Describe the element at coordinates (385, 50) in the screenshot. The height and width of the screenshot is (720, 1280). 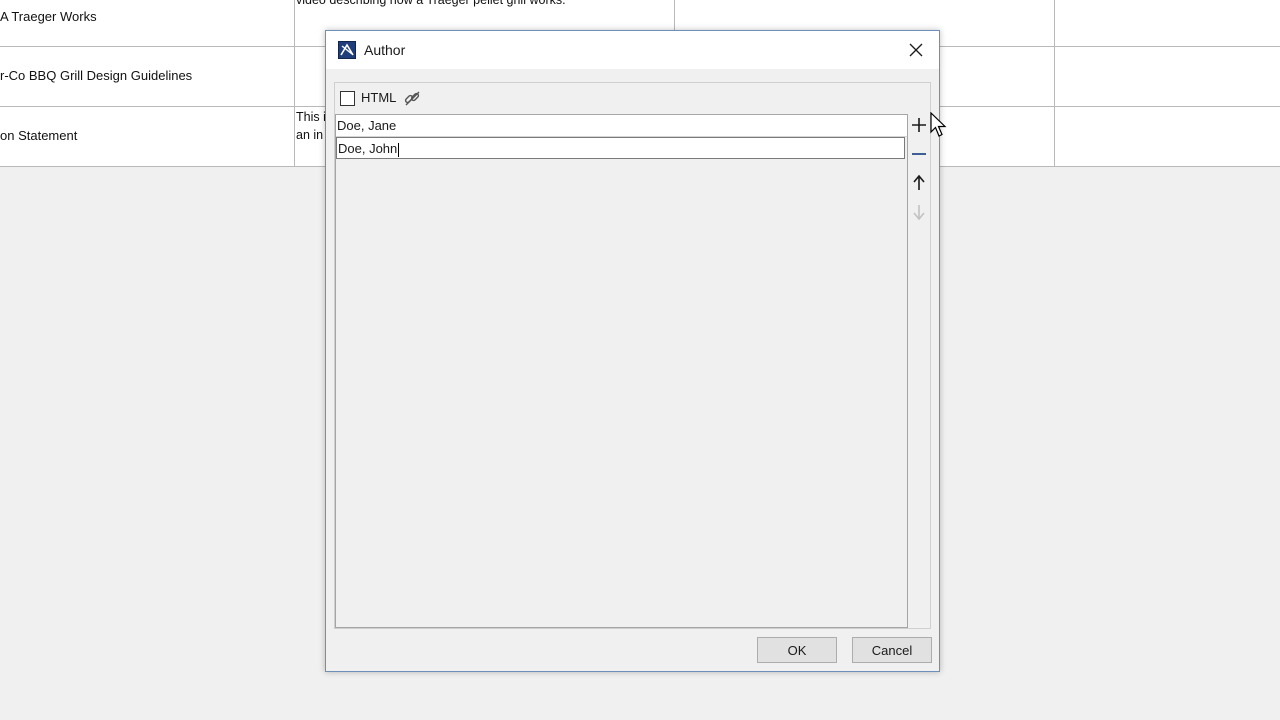
I see `dialog-title: Author` at that location.